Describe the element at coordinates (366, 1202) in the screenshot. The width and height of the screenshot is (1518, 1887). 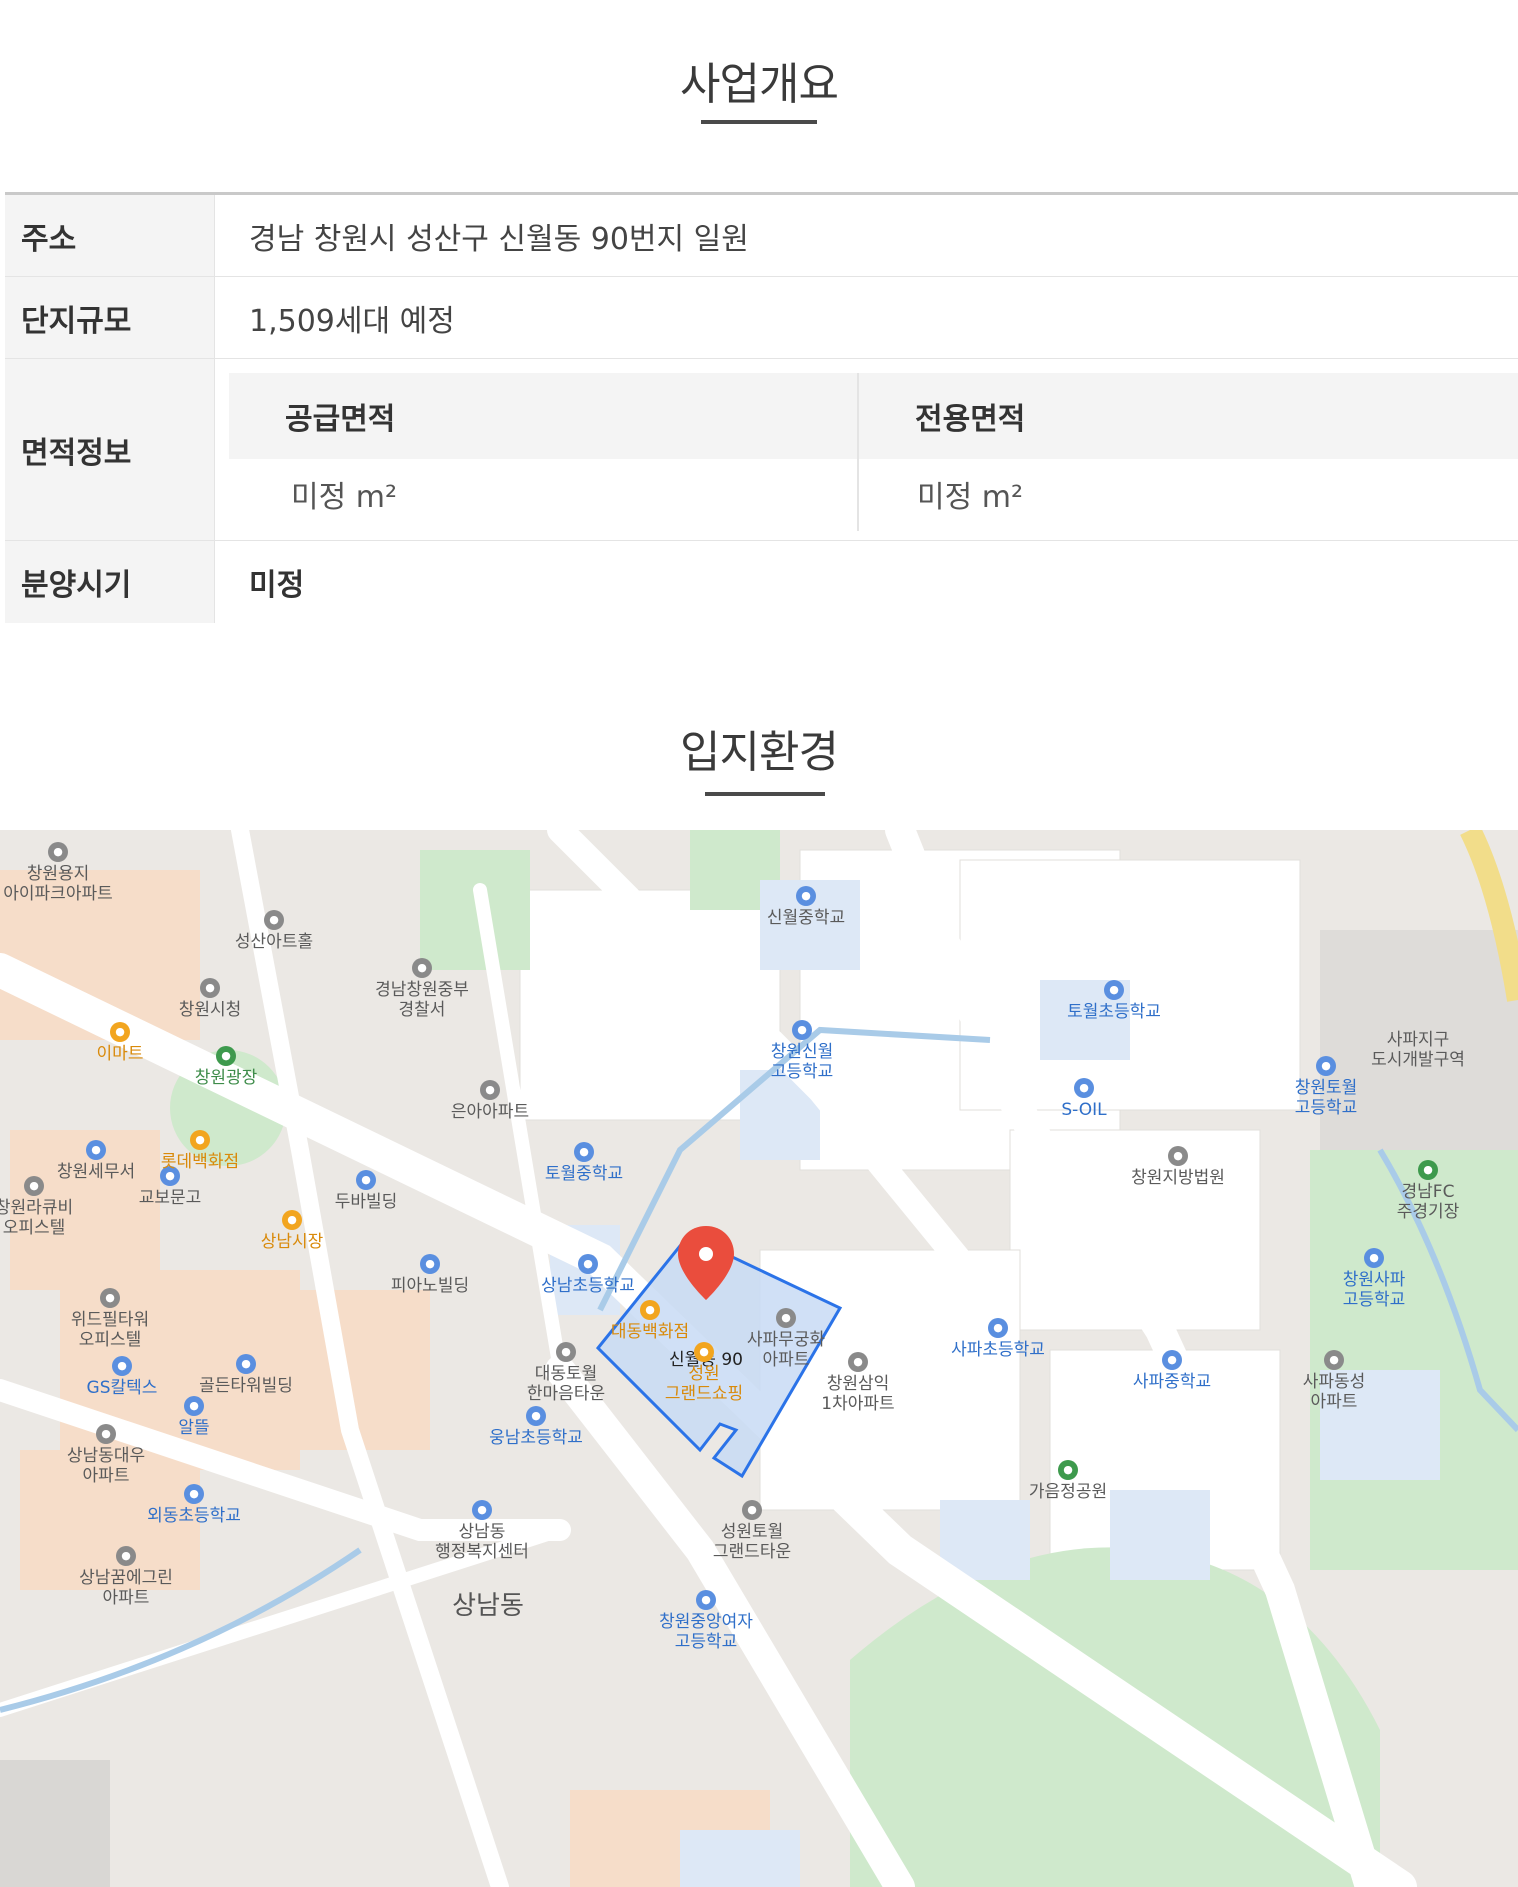
I see `map-label: 두바빌딩` at that location.